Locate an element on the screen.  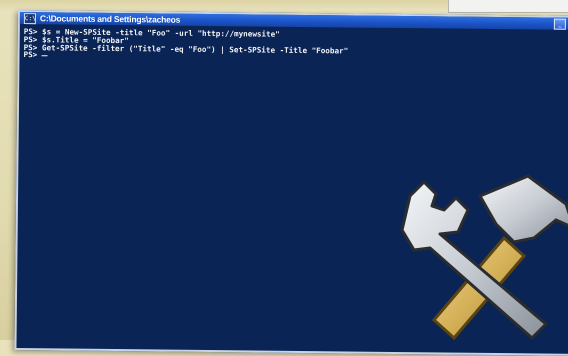
window-title: C:\Documents and Settings\zacheos is located at coordinates (110, 19).